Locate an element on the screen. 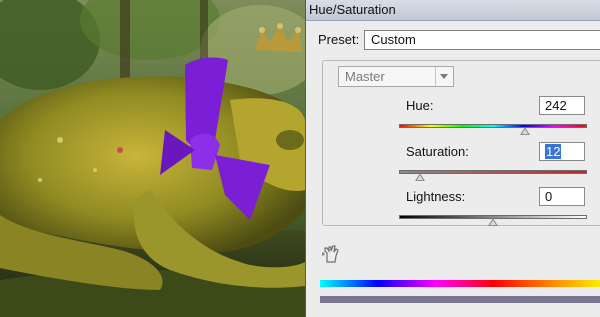 This screenshot has height=317, width=600. lightness-label: Lightness: is located at coordinates (436, 196).